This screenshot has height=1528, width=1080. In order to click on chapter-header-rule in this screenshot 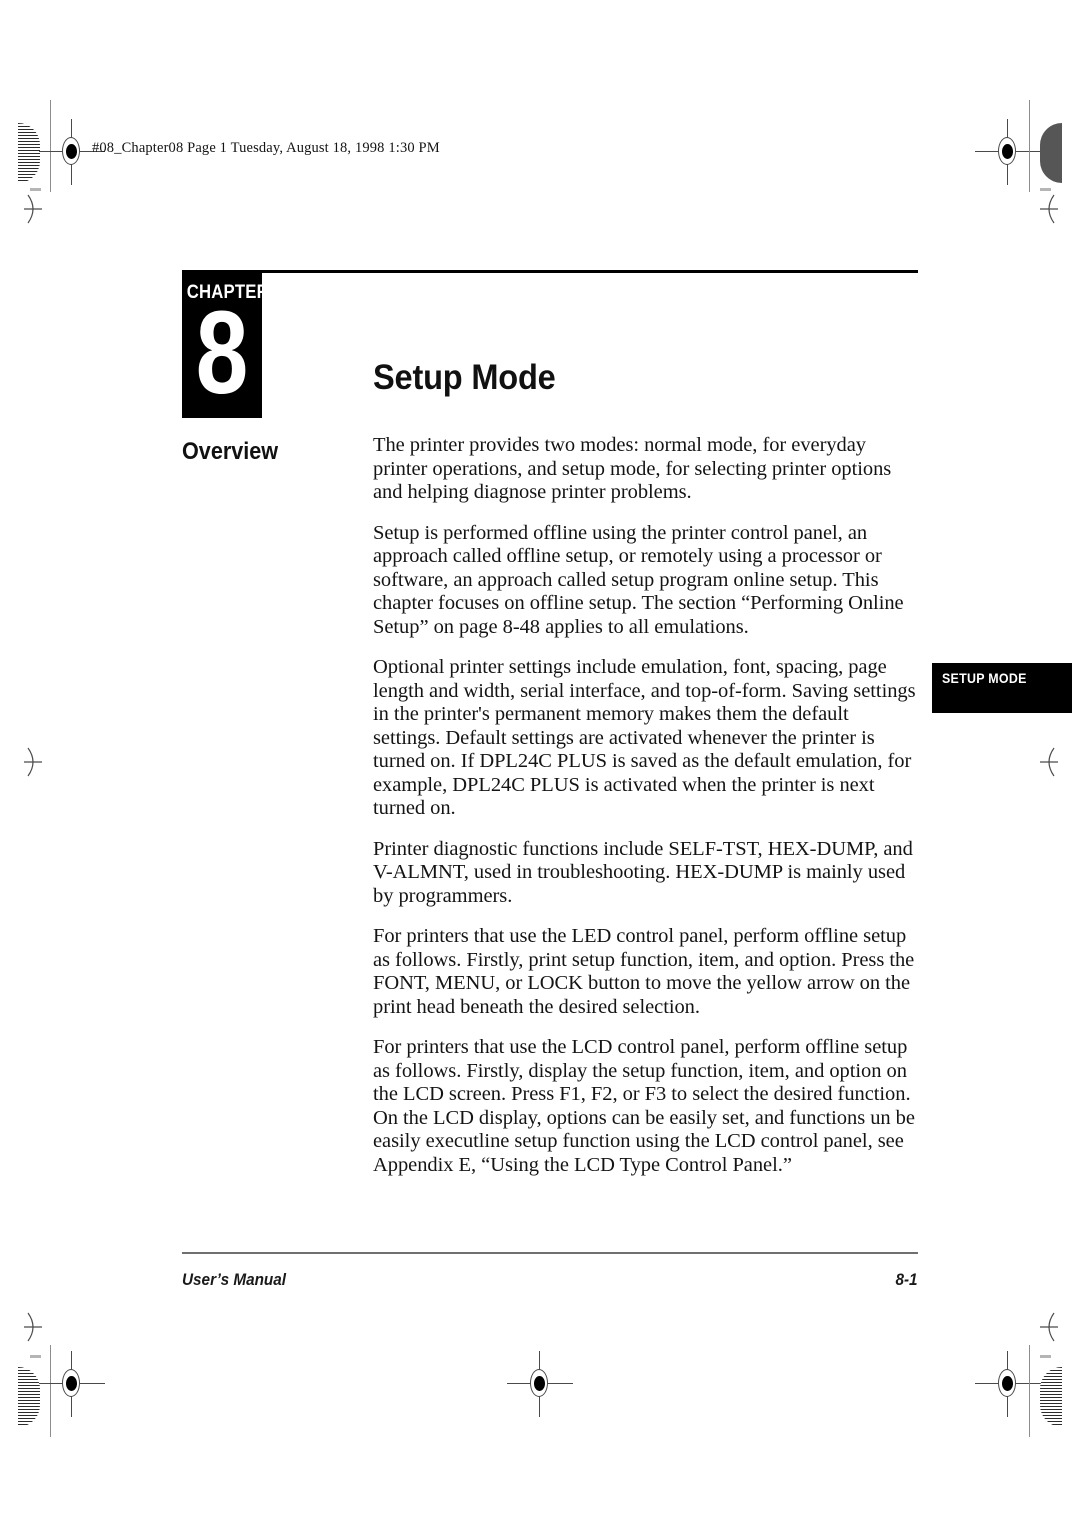, I will do `click(550, 271)`.